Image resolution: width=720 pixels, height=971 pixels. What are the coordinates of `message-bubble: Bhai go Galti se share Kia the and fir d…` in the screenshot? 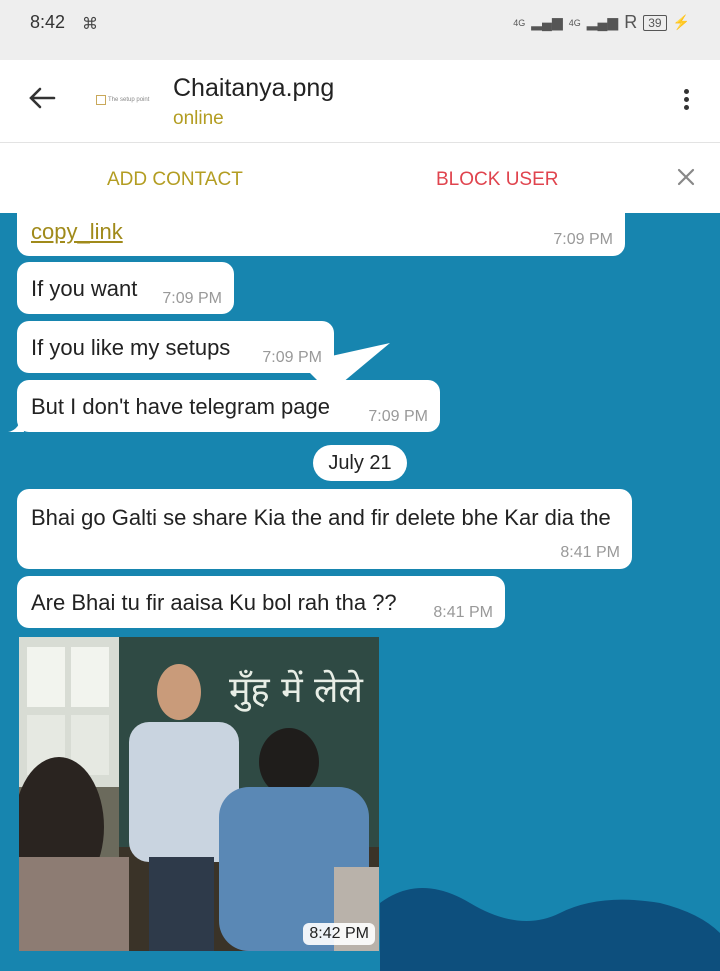 It's located at (324, 529).